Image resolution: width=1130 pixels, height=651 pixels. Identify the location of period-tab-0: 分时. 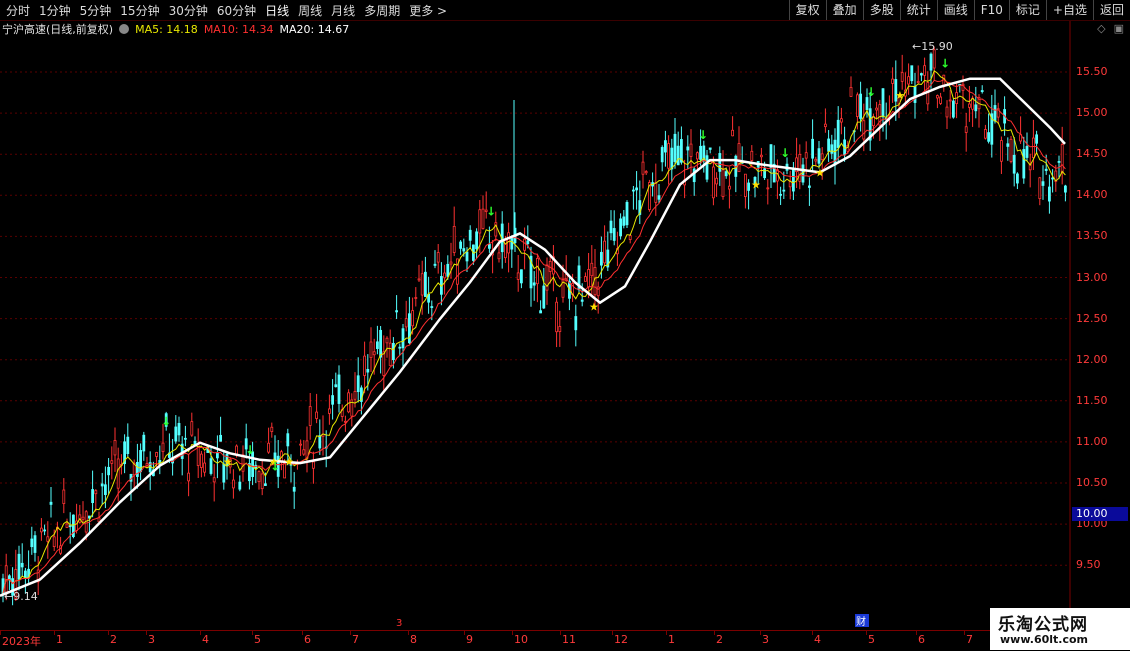
(20, 10).